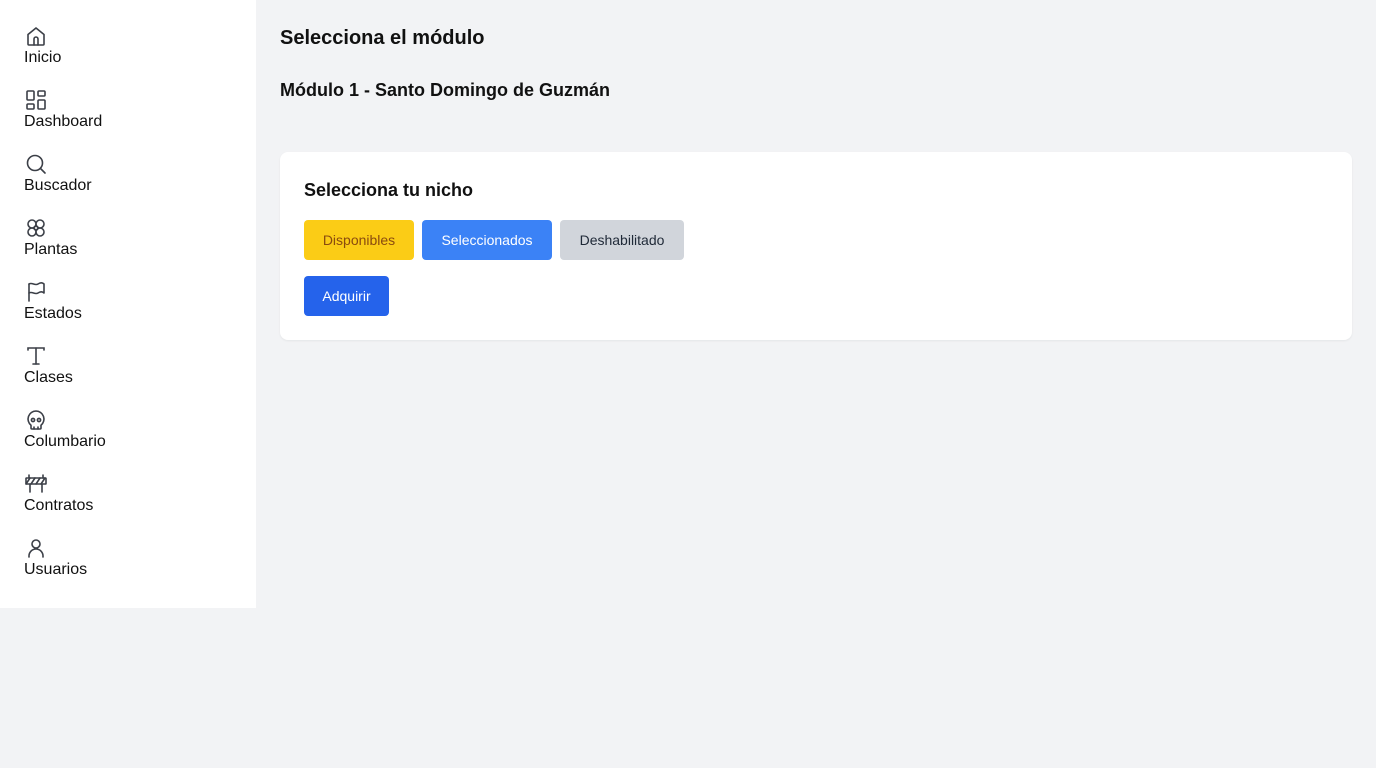 Image resolution: width=1376 pixels, height=768 pixels. What do you see at coordinates (128, 312) in the screenshot?
I see `sidebar-item-estados: Estados` at bounding box center [128, 312].